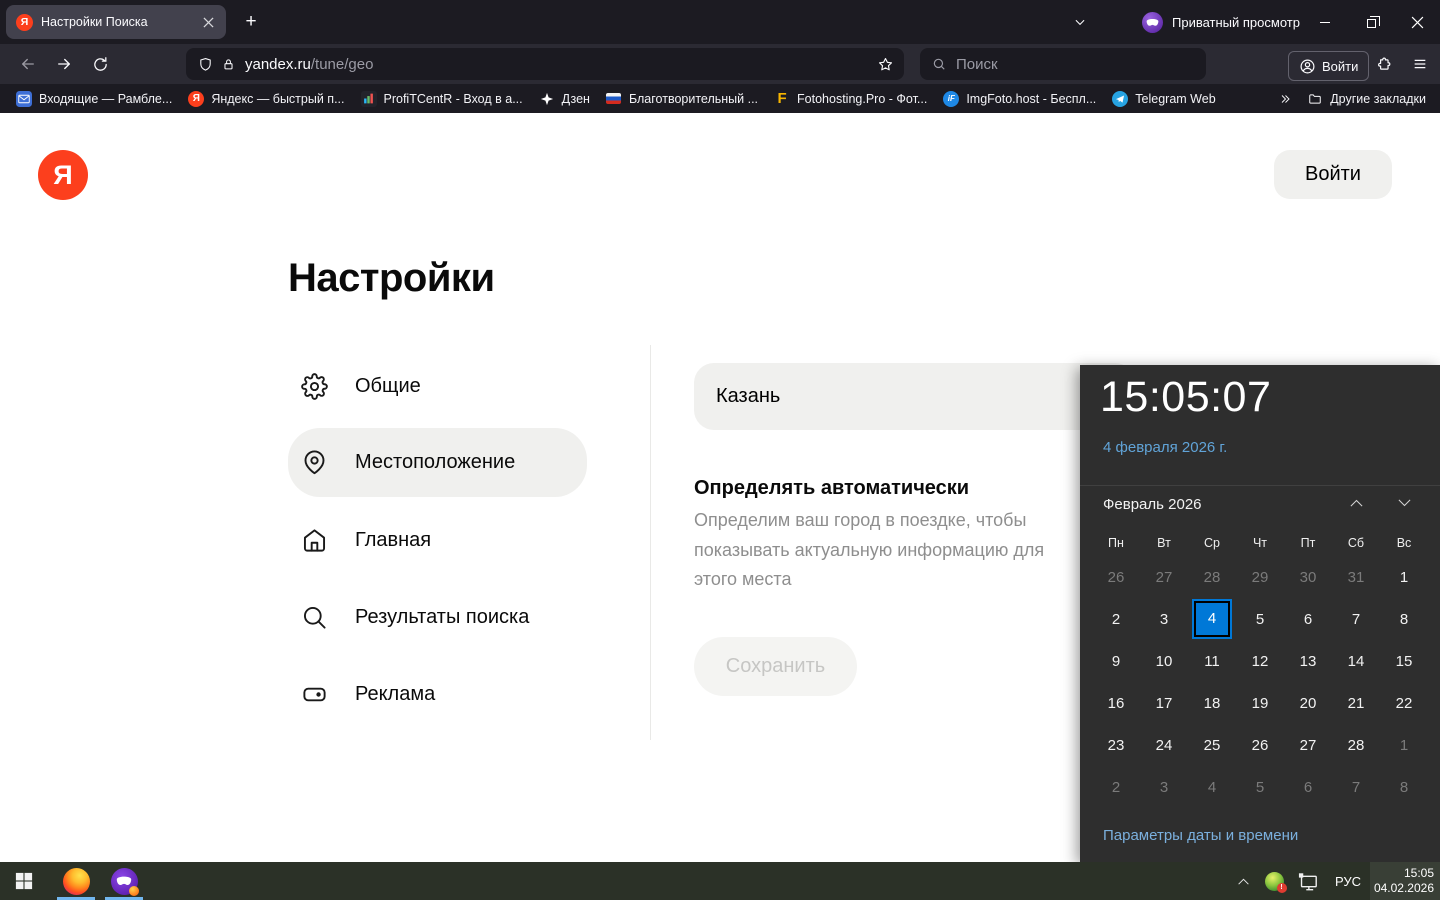 The image size is (1440, 900). I want to click on calendar-day: 29, so click(1260, 578).